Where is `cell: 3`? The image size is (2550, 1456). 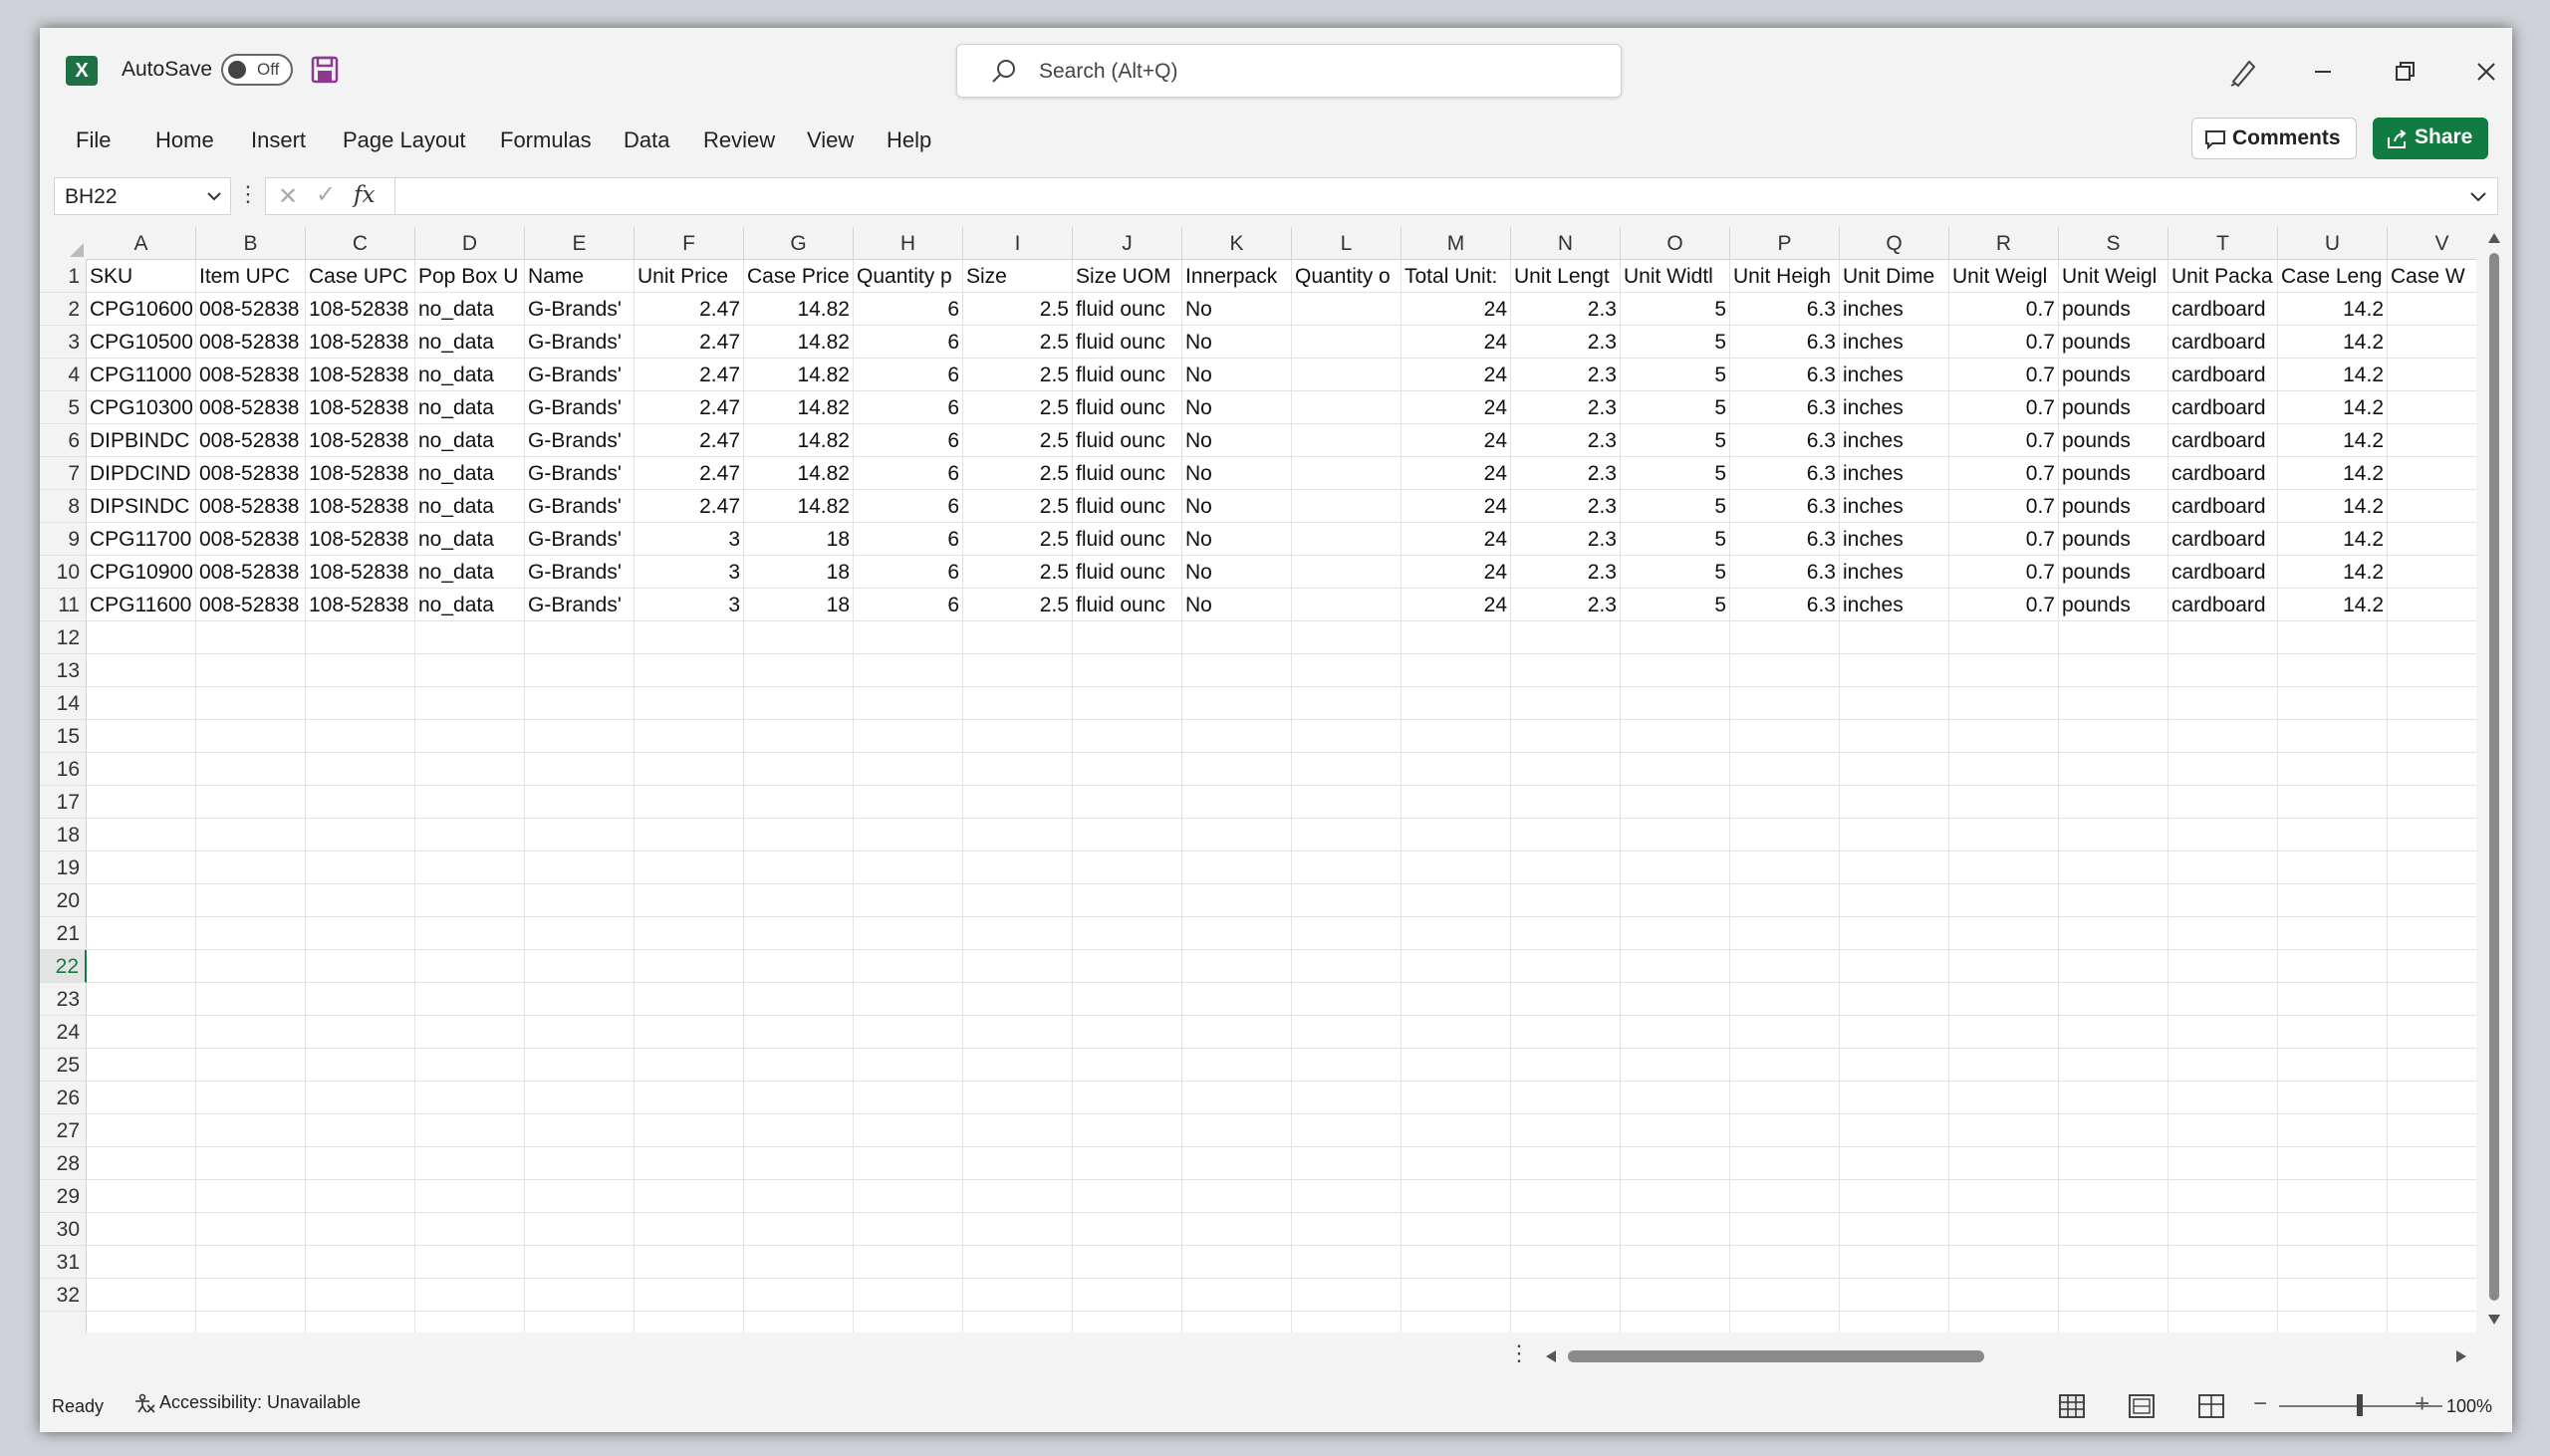
cell: 3 is located at coordinates (689, 605).